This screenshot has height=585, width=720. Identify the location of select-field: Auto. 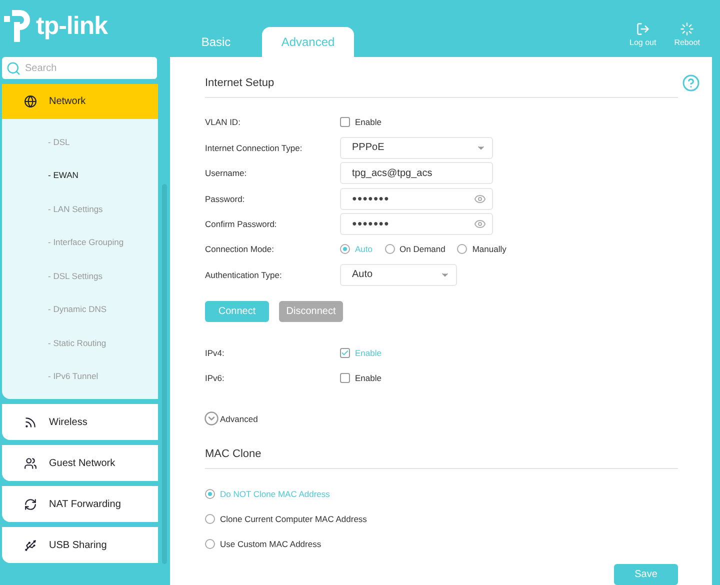
(398, 275).